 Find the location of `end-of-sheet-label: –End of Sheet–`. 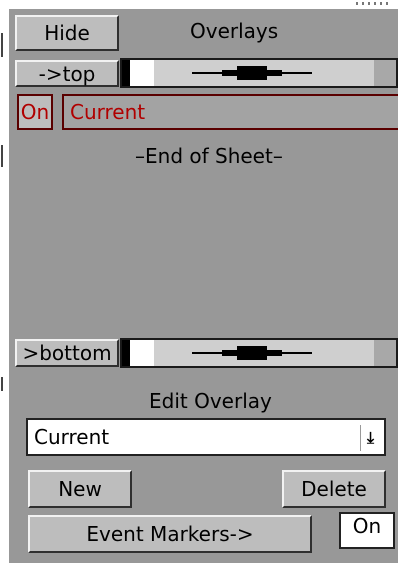

end-of-sheet-label: –End of Sheet– is located at coordinates (209, 156).